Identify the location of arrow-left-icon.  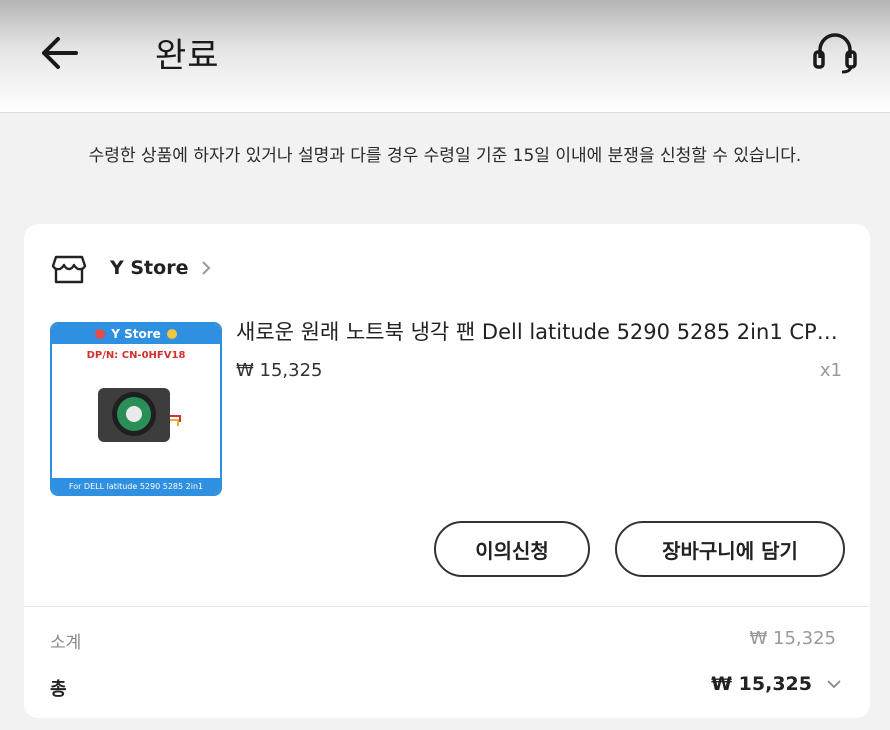
(60, 53).